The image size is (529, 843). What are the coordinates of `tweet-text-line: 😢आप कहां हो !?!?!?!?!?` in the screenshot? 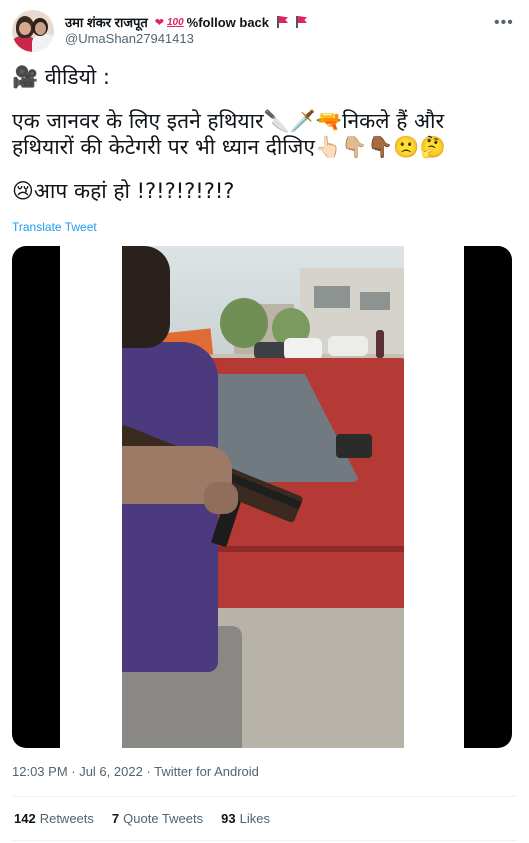 It's located at (123, 191).